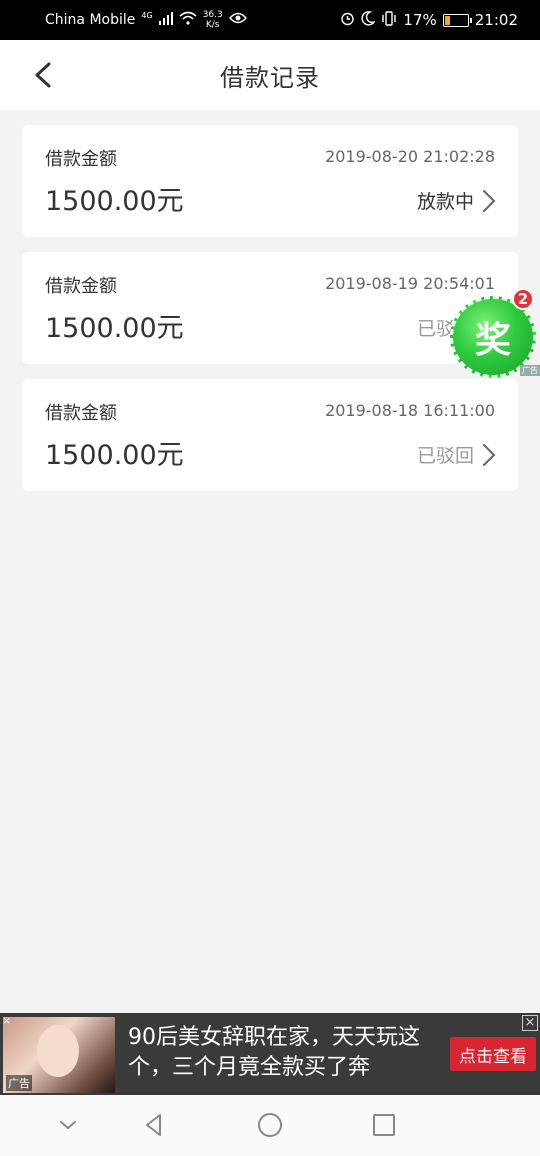 Image resolution: width=540 pixels, height=1156 pixels. What do you see at coordinates (389, 20) in the screenshot?
I see `vibrate-icon` at bounding box center [389, 20].